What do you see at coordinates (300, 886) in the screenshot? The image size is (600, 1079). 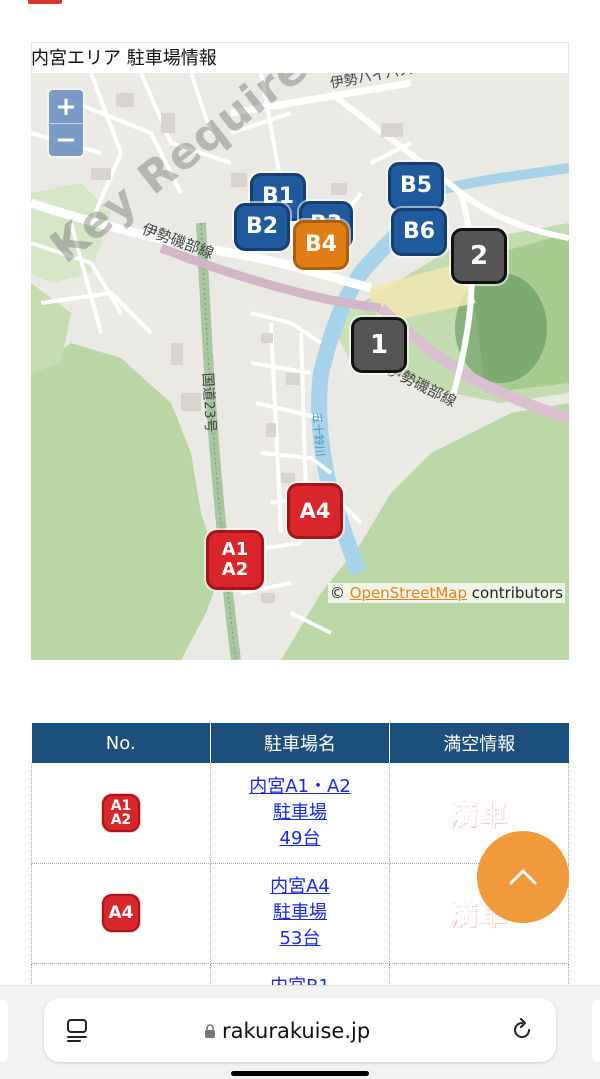 I see `parking-name: 内宮A4` at bounding box center [300, 886].